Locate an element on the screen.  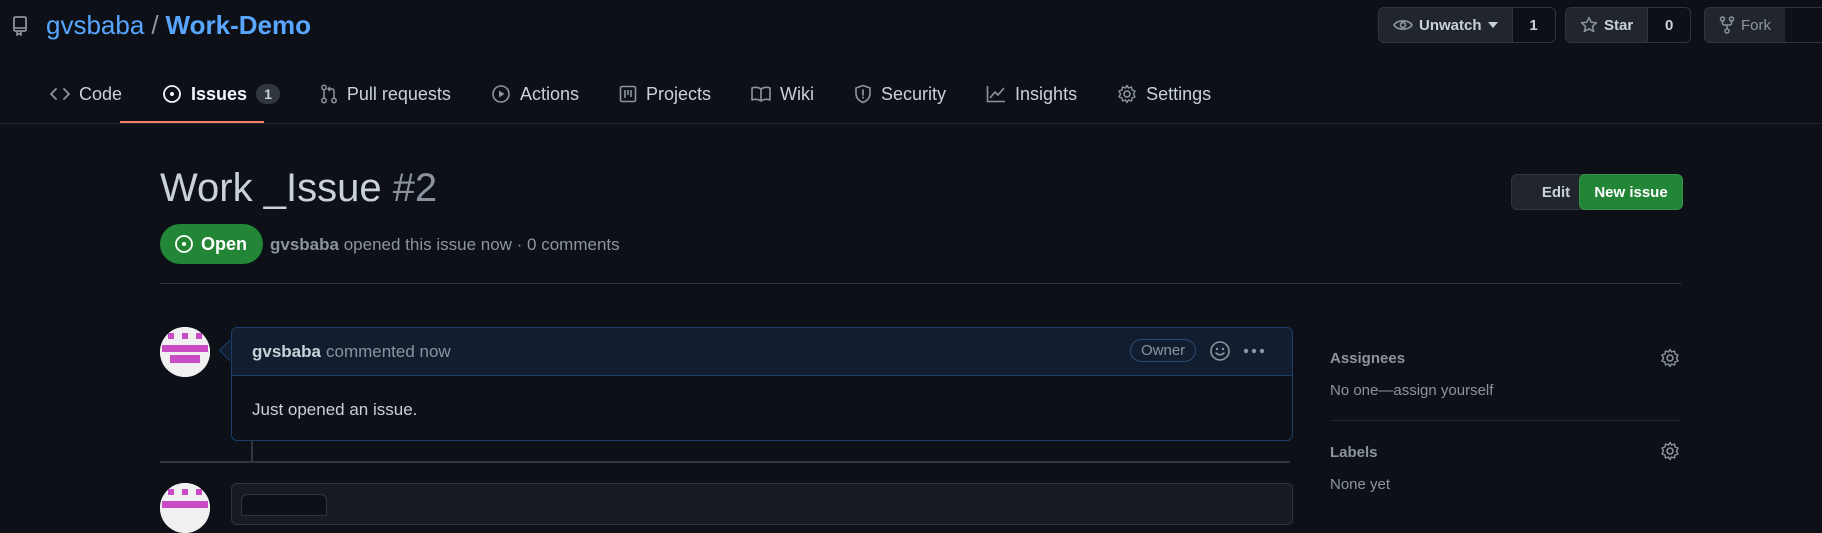
project-icon is located at coordinates (628, 94).